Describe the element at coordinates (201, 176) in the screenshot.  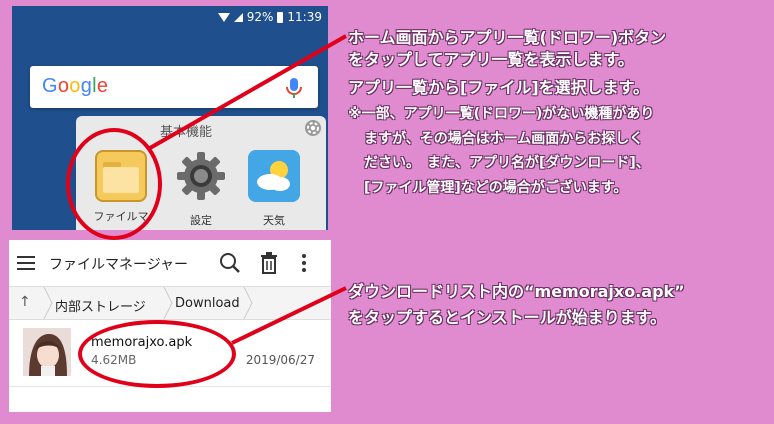
I see `settings-icon` at that location.